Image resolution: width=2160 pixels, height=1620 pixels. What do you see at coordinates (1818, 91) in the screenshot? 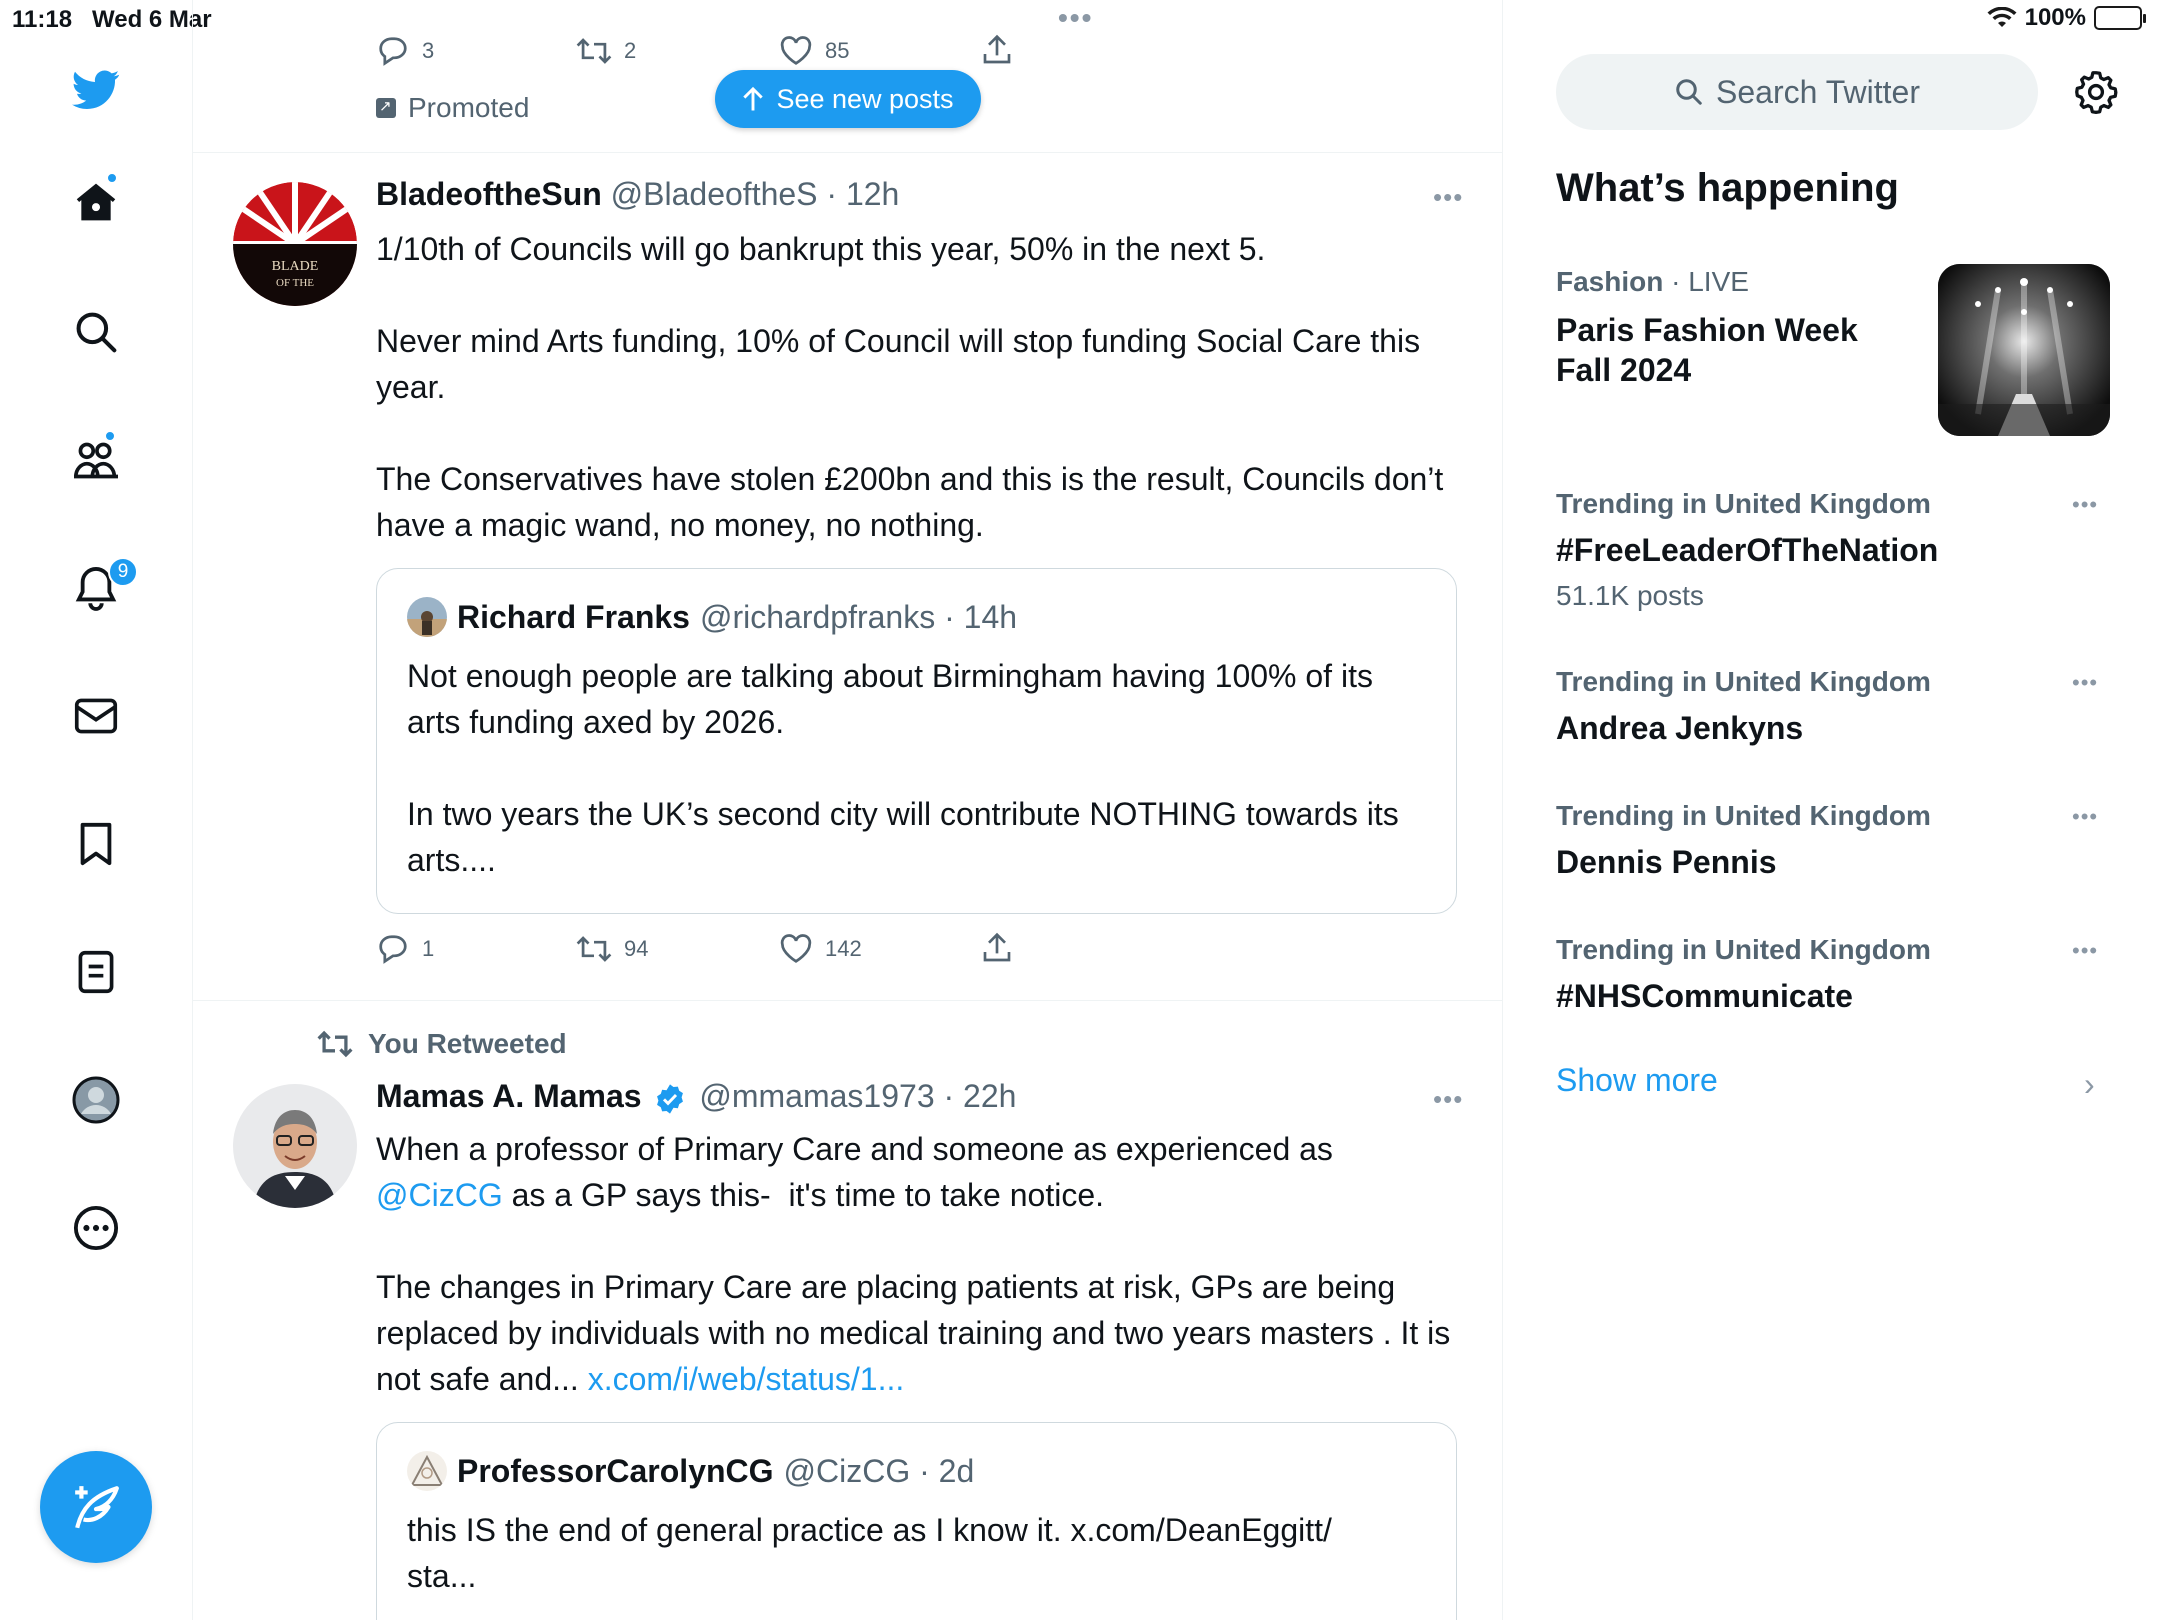
I see `search-placeholder: Search Twitter` at bounding box center [1818, 91].